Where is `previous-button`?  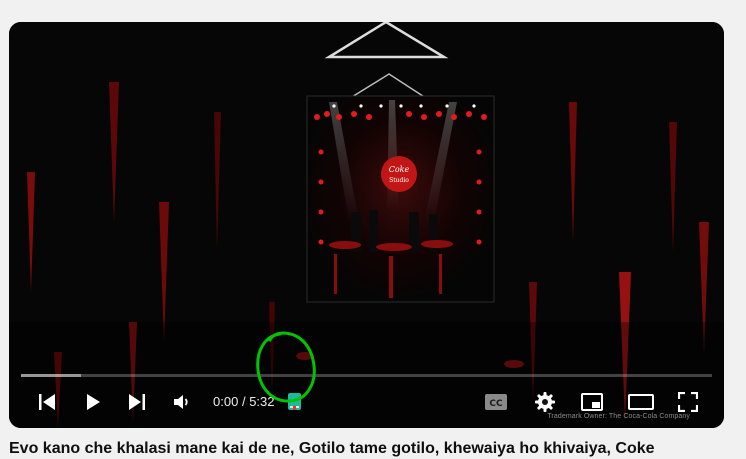
previous-button is located at coordinates (47, 402).